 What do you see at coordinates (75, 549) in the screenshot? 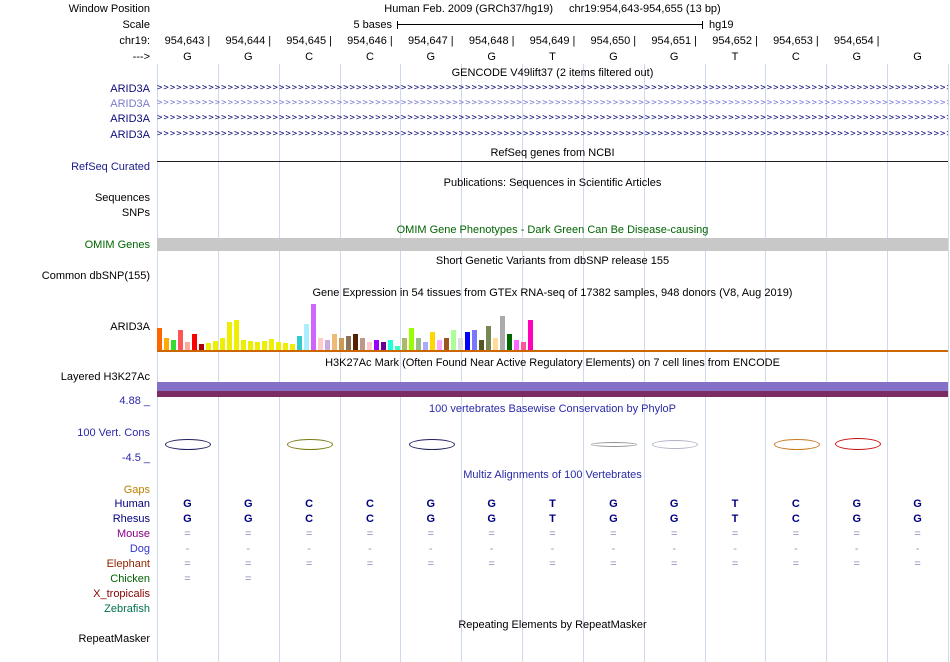
I see `species-label-dog: Dog` at bounding box center [75, 549].